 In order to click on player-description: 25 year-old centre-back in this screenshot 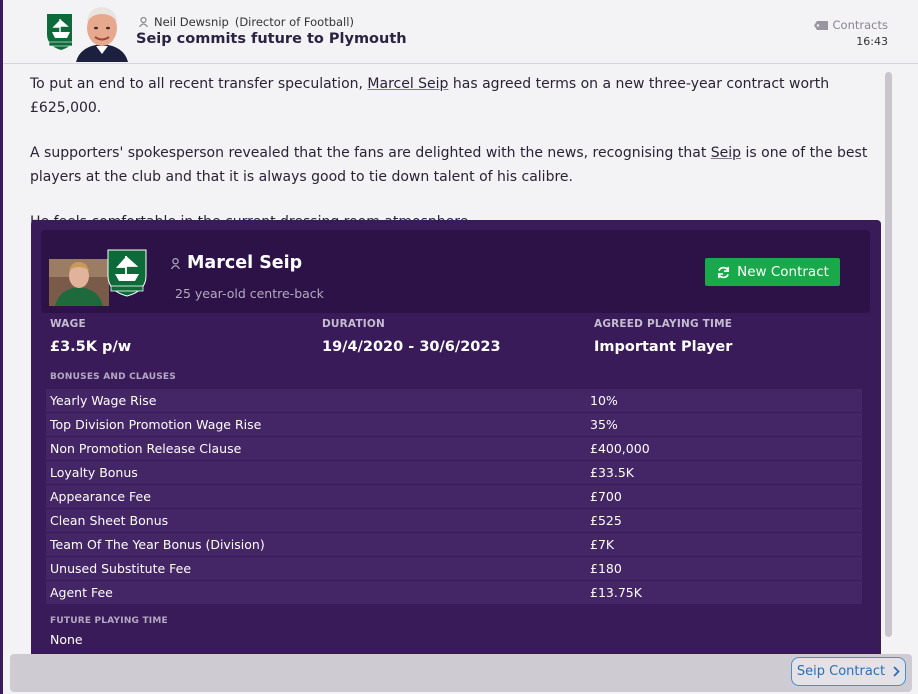, I will do `click(249, 293)`.